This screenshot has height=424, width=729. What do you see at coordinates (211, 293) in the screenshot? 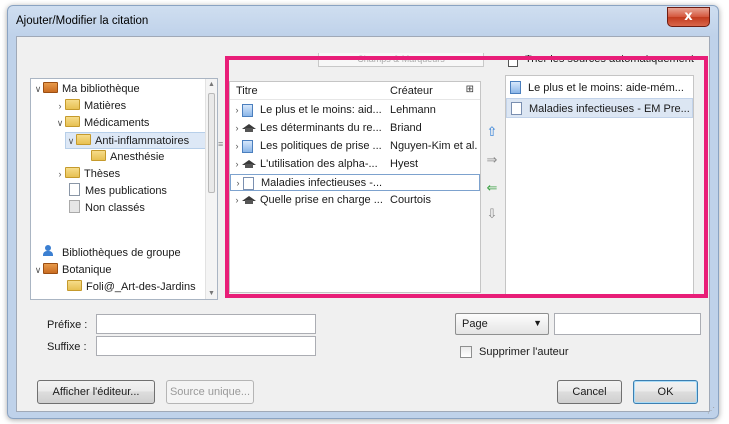
I see `scroll-down-icon: ▼` at bounding box center [211, 293].